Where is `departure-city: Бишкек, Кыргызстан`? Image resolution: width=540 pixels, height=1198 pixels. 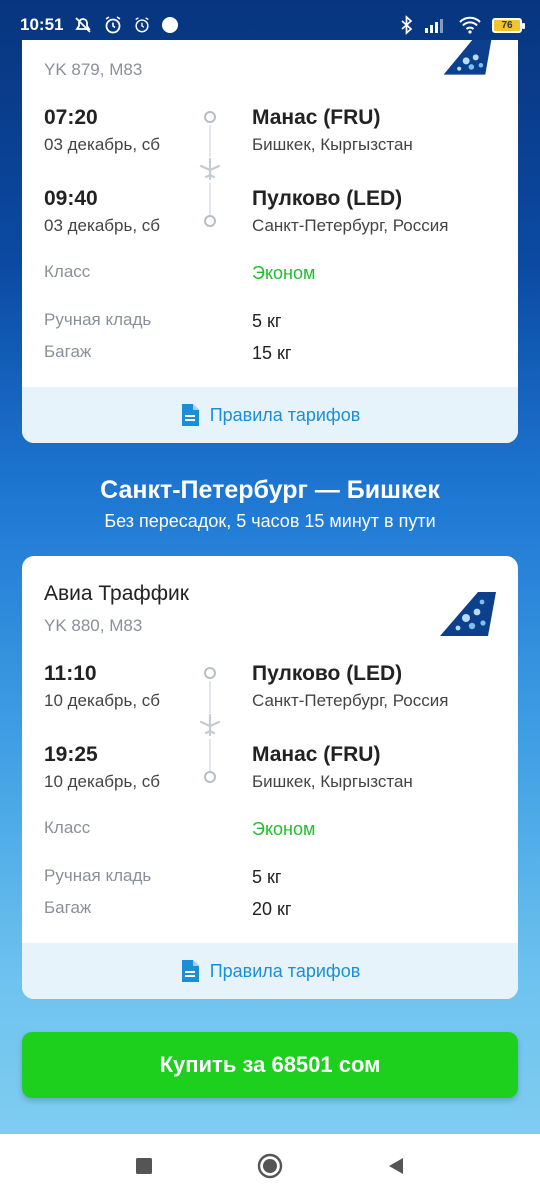 departure-city: Бишкек, Кыргызстан is located at coordinates (332, 144).